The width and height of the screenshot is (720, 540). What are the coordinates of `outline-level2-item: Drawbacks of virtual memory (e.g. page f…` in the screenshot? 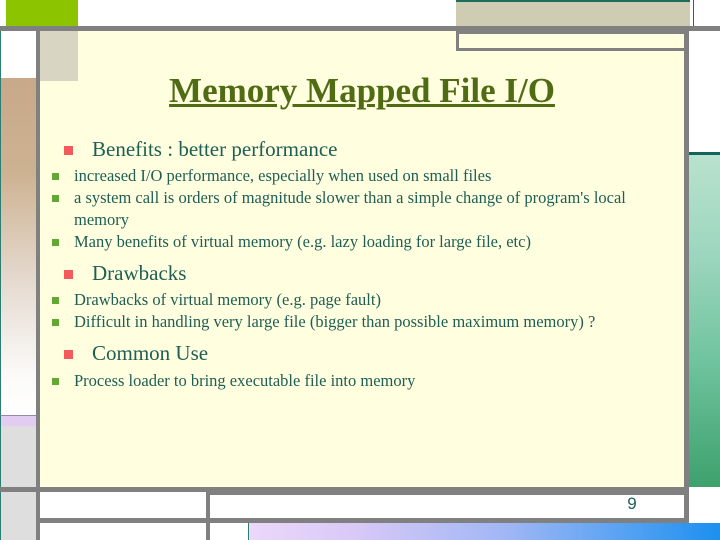 It's located at (362, 299).